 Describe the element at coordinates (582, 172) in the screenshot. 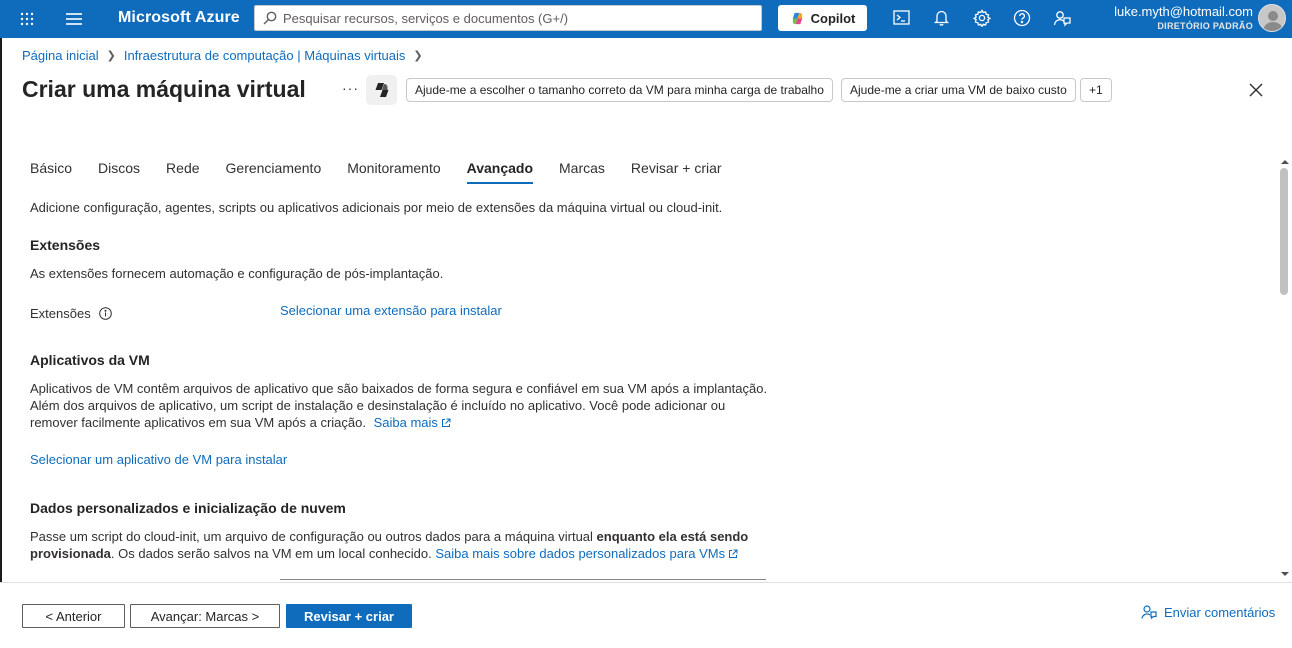

I see `tab-marcas: Marcas` at that location.